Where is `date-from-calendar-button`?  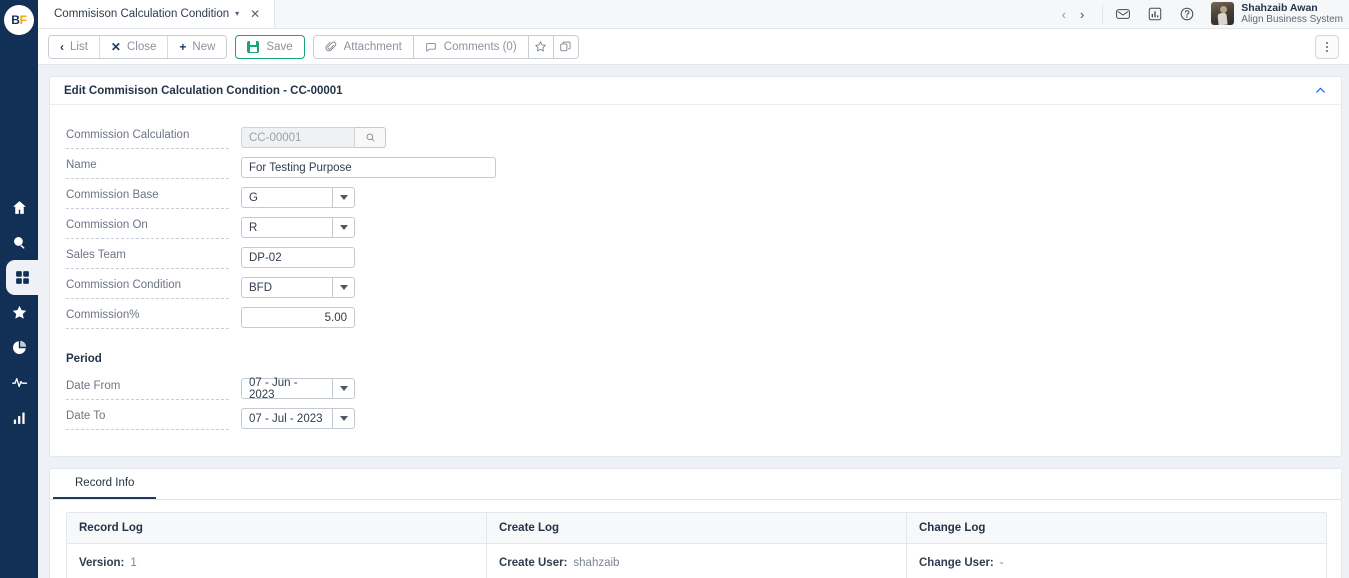
date-from-calendar-button is located at coordinates (343, 388).